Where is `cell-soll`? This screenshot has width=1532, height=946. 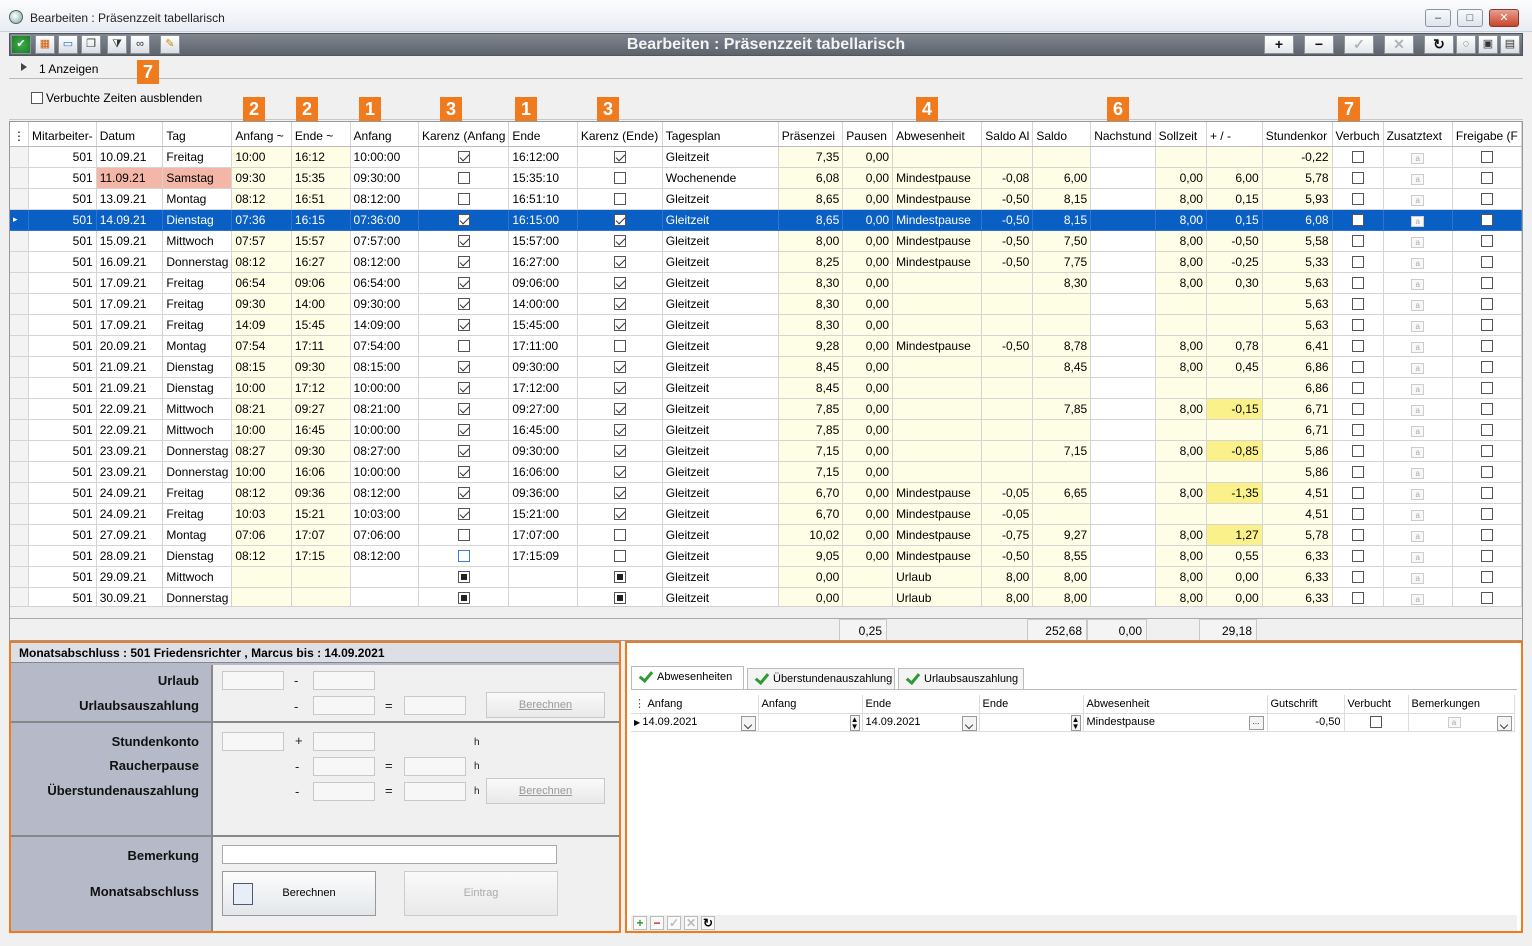
cell-soll is located at coordinates (1181, 430).